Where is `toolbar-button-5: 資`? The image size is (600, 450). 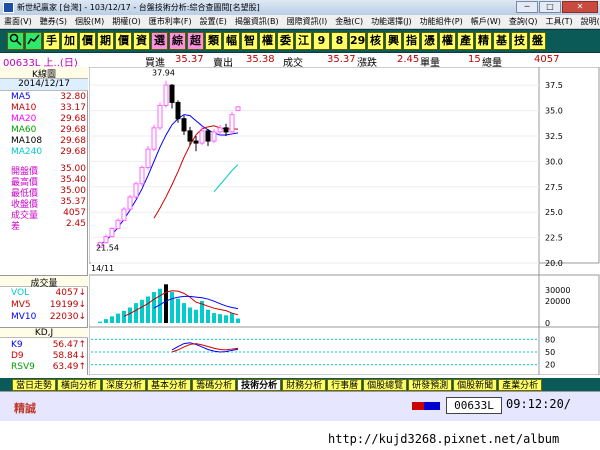
toolbar-button-5: 資 is located at coordinates (141, 41).